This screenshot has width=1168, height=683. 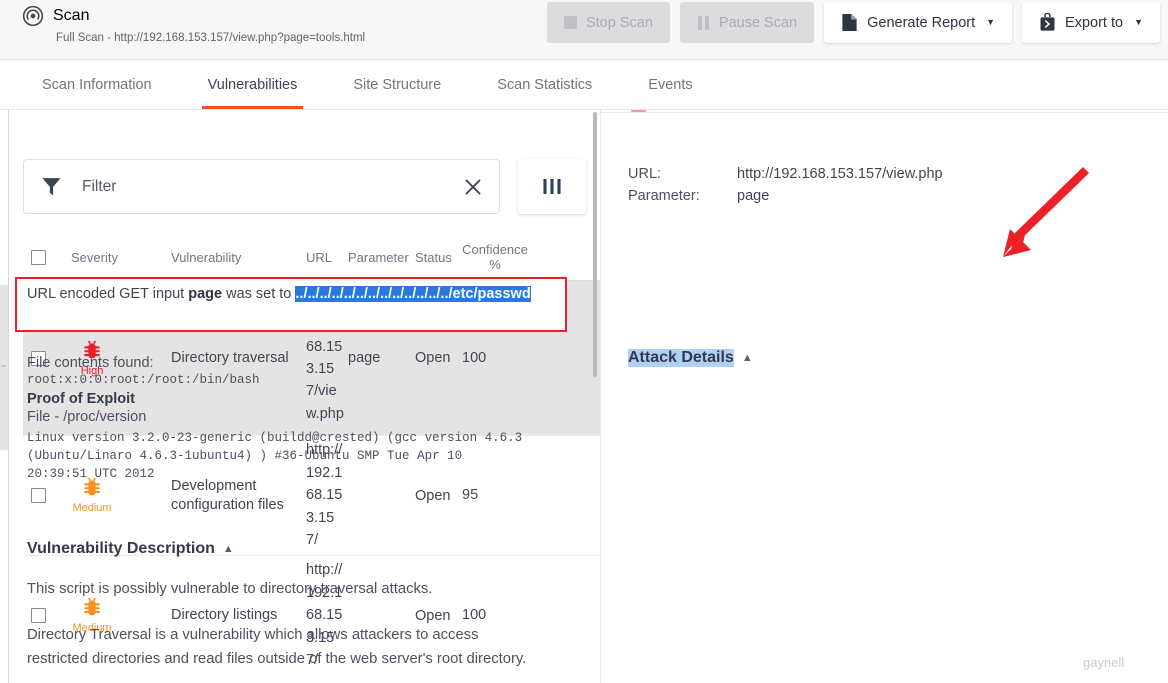 I want to click on export-to-label: Export to, so click(x=1094, y=22).